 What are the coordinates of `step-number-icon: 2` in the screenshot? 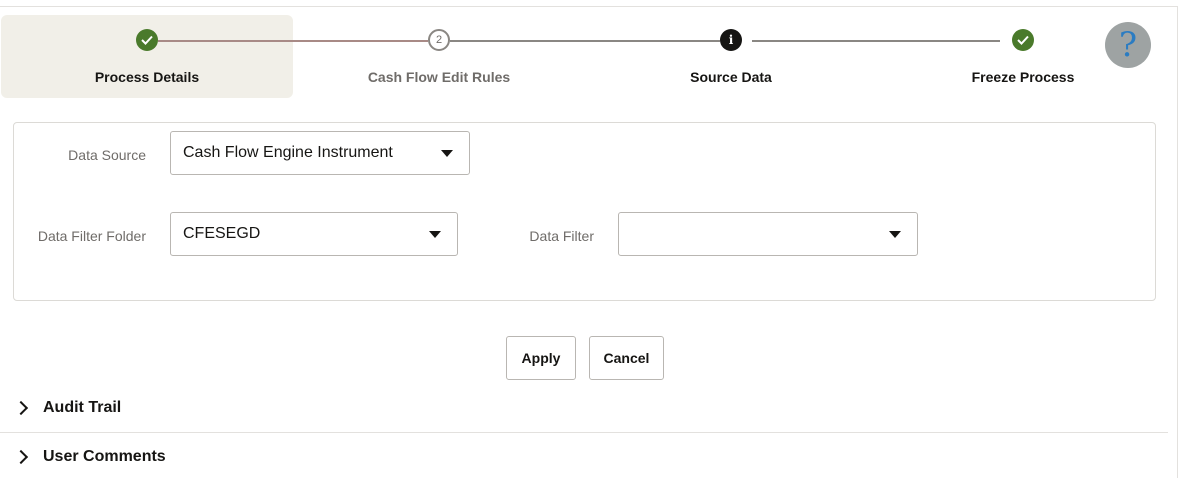 It's located at (439, 40).